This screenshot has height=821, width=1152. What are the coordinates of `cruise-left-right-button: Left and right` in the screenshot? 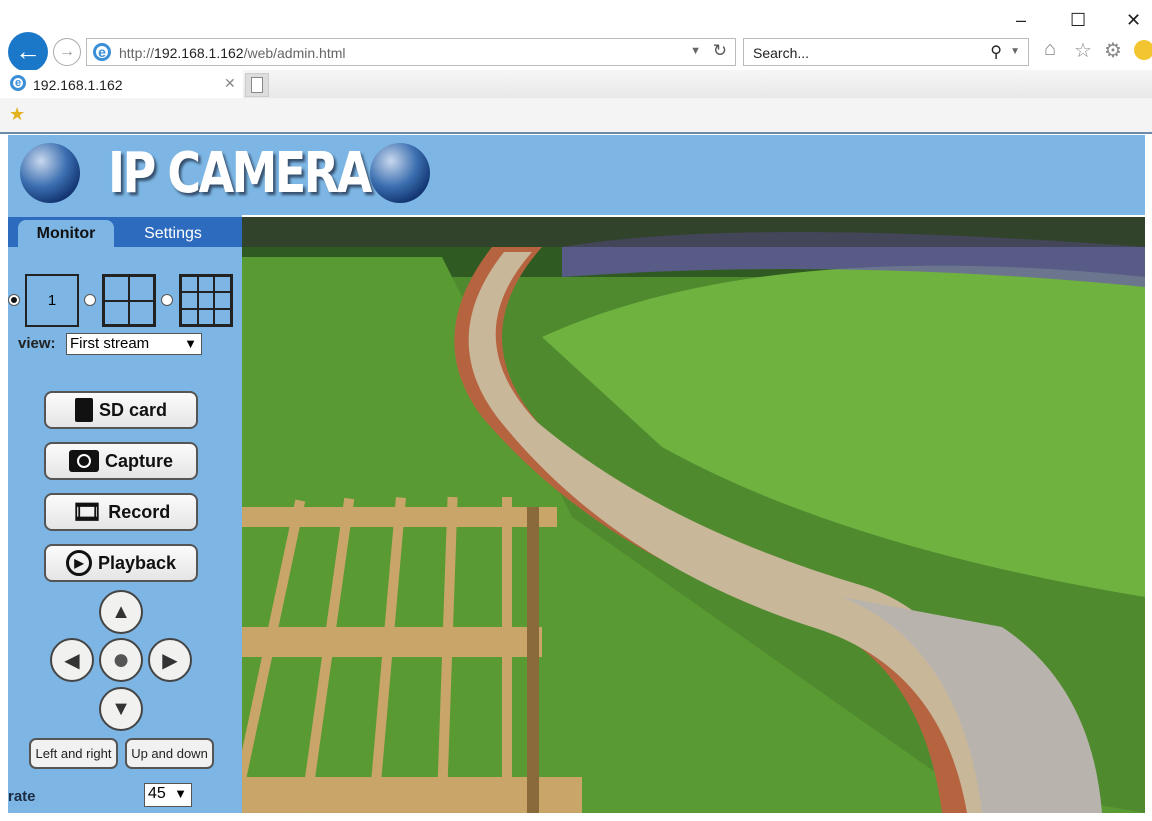 It's located at (73, 753).